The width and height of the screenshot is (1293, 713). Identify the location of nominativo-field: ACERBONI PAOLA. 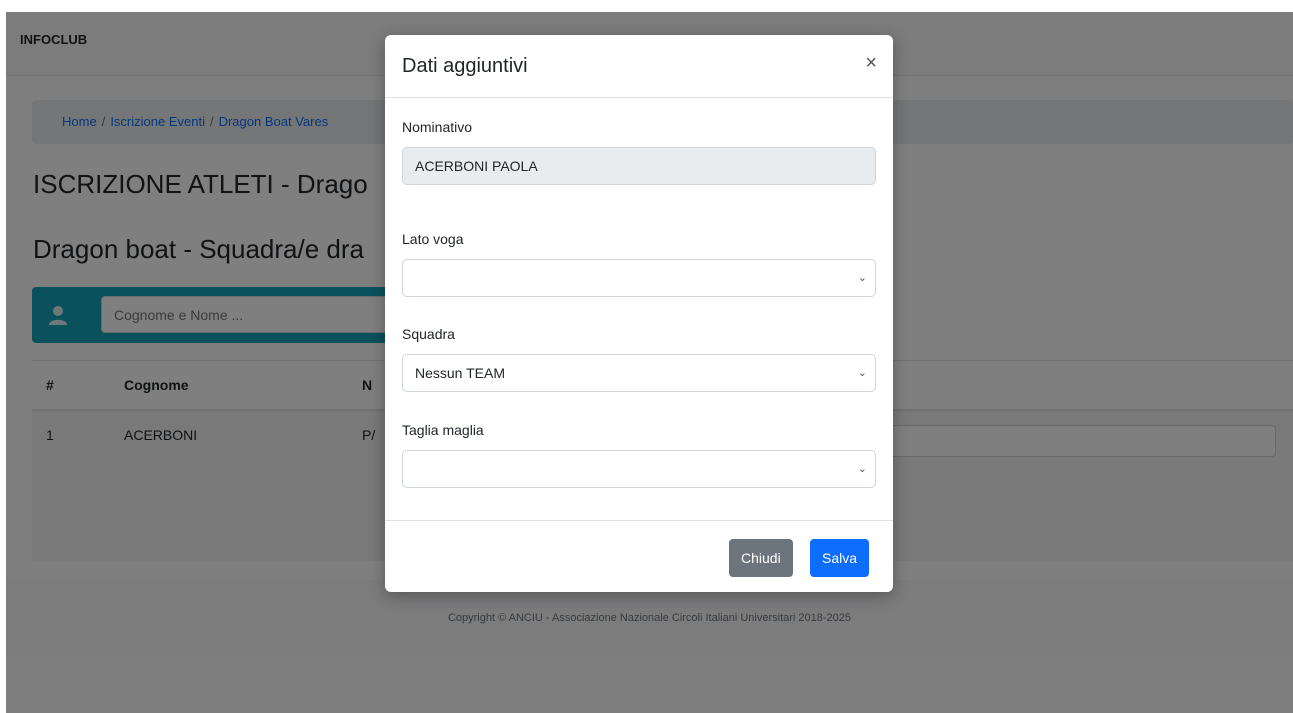
(639, 166).